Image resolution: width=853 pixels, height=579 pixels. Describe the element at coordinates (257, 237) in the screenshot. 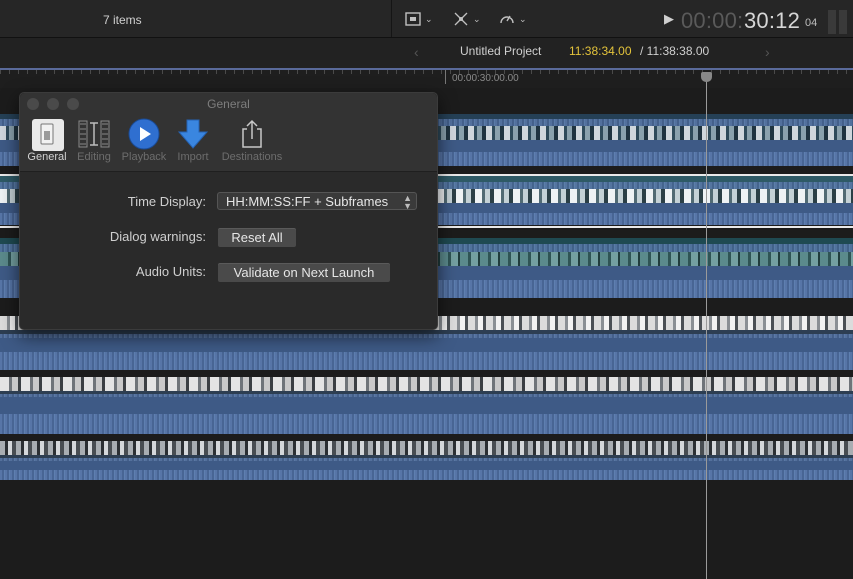

I see `reset-all-button: Reset All` at that location.